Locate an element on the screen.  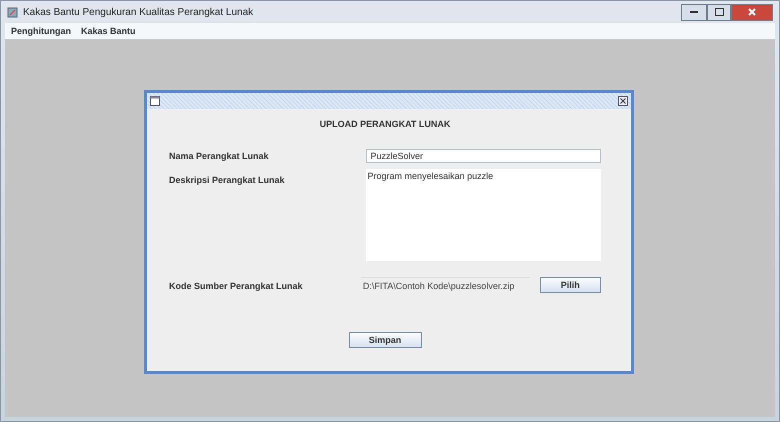
frame-icon is located at coordinates (155, 101).